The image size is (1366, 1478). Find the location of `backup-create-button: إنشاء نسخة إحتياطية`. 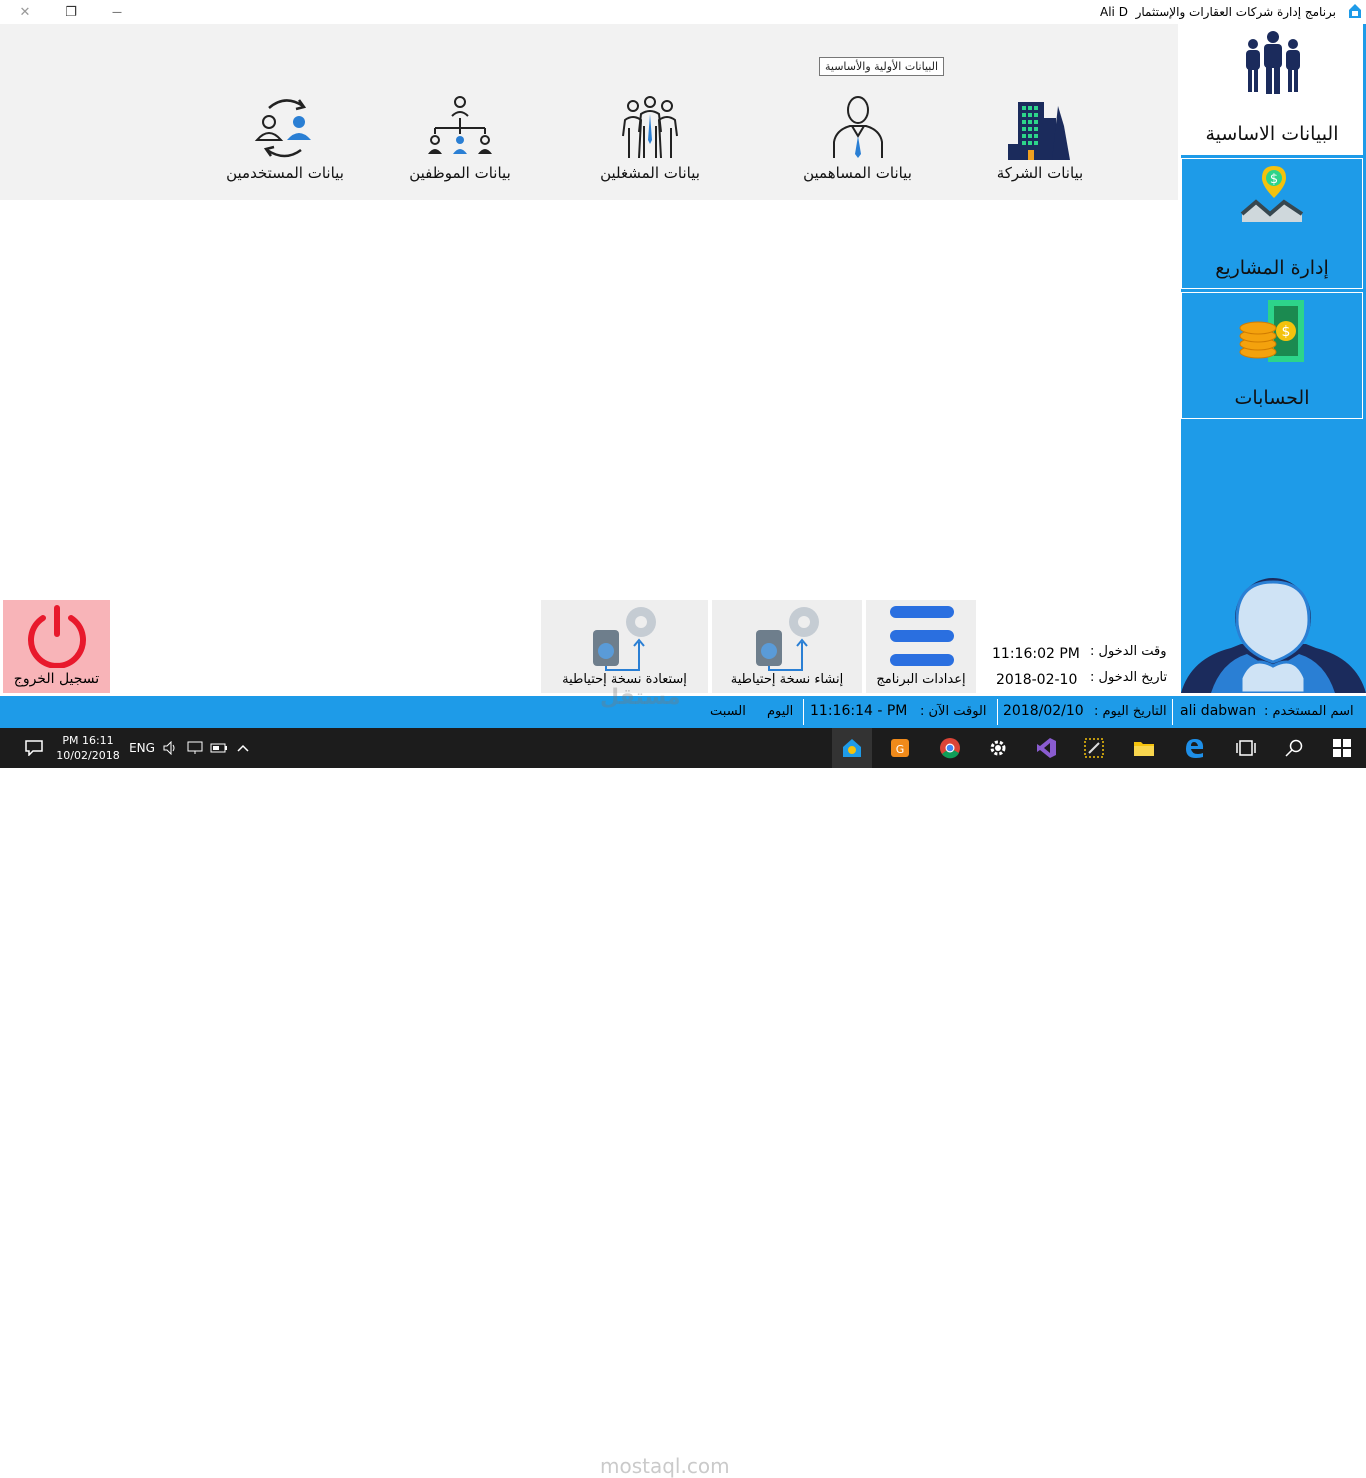

backup-create-button: إنشاء نسخة إحتياطية is located at coordinates (787, 646).